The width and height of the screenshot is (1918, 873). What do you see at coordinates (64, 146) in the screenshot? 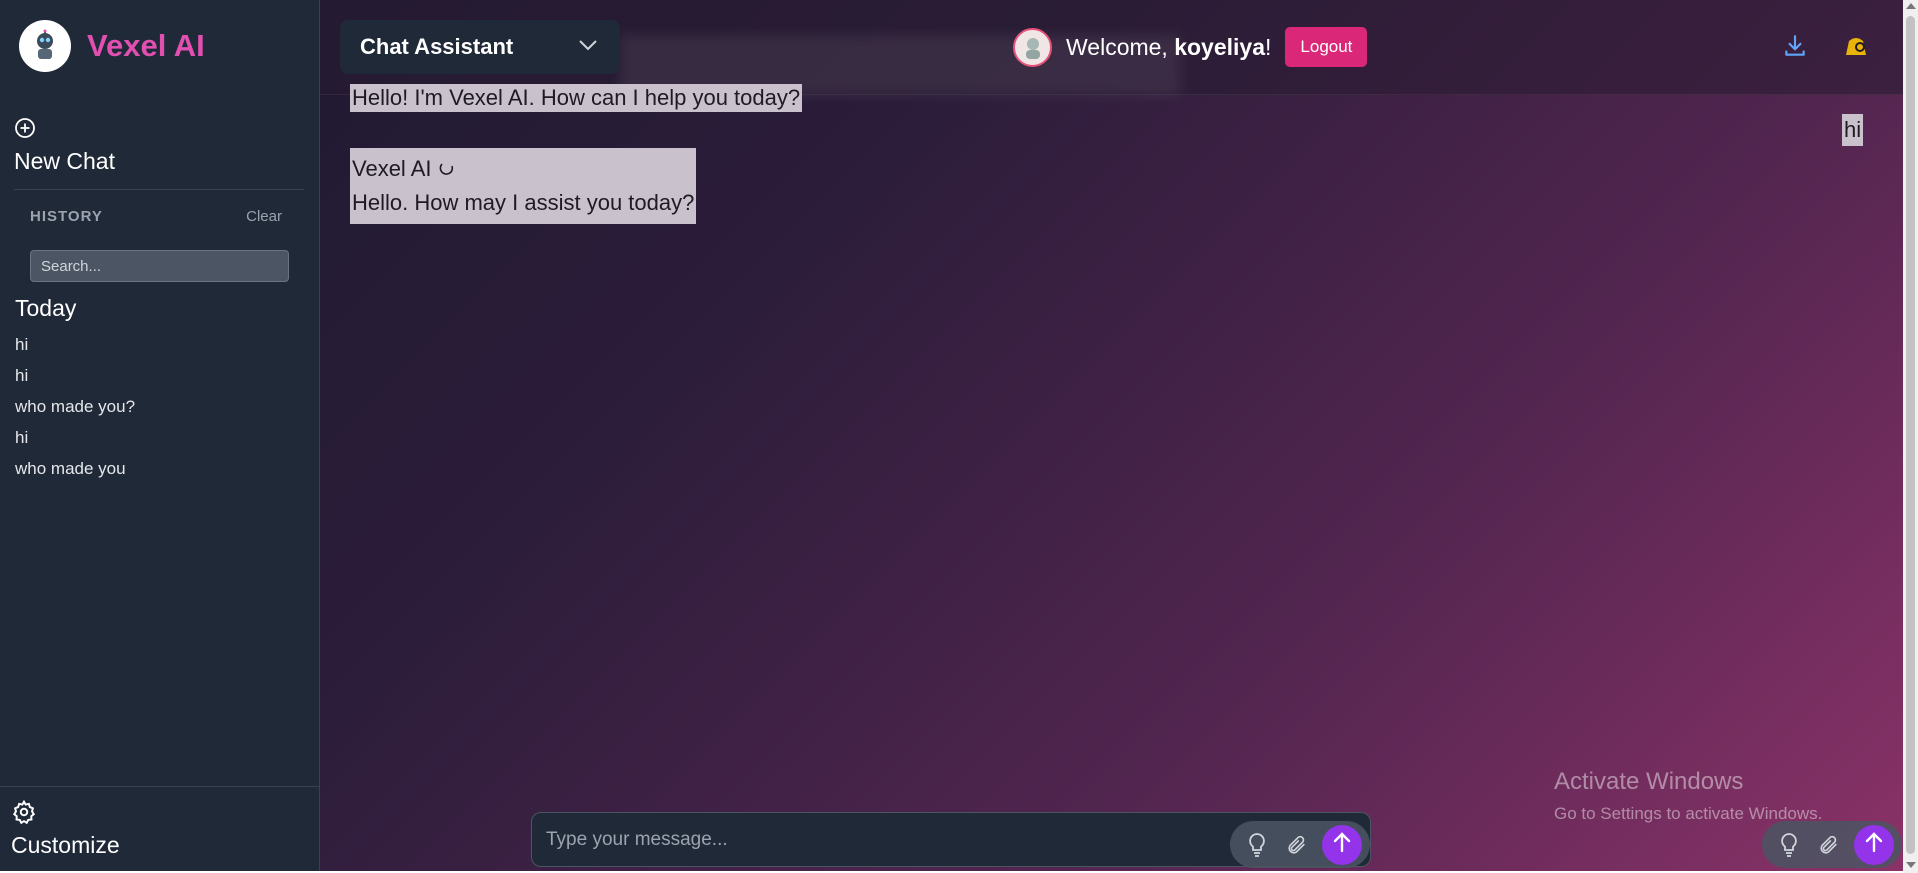
I see `new-chat-button: New Chat` at bounding box center [64, 146].